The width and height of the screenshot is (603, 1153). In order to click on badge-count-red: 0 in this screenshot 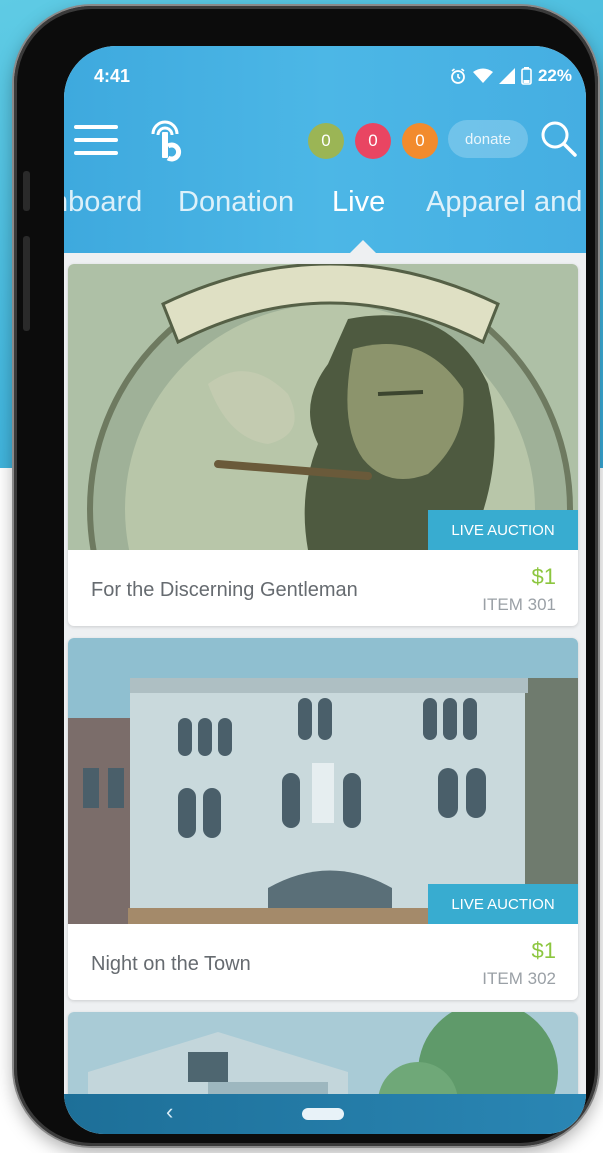, I will do `click(373, 141)`.